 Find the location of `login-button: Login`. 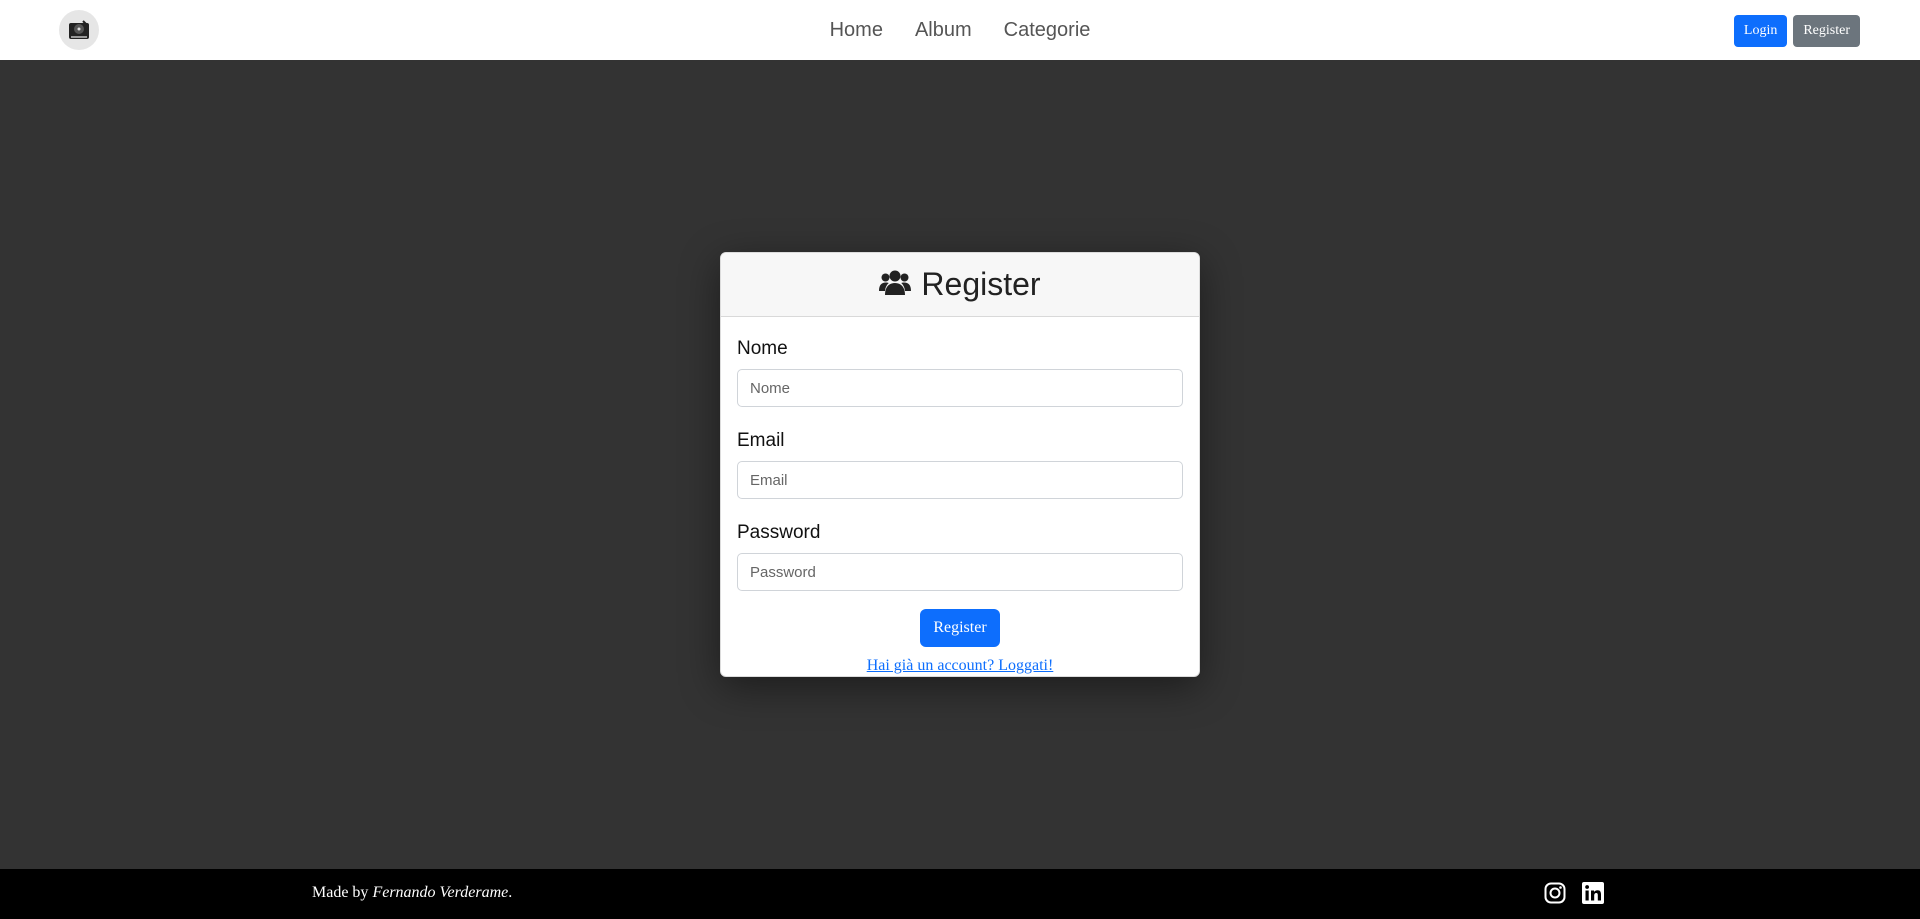

login-button: Login is located at coordinates (1760, 31).